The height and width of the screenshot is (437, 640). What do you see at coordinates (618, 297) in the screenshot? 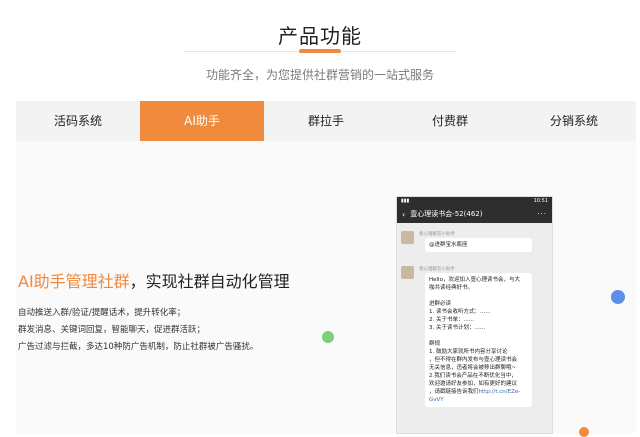
I see `decor-dot-blue` at bounding box center [618, 297].